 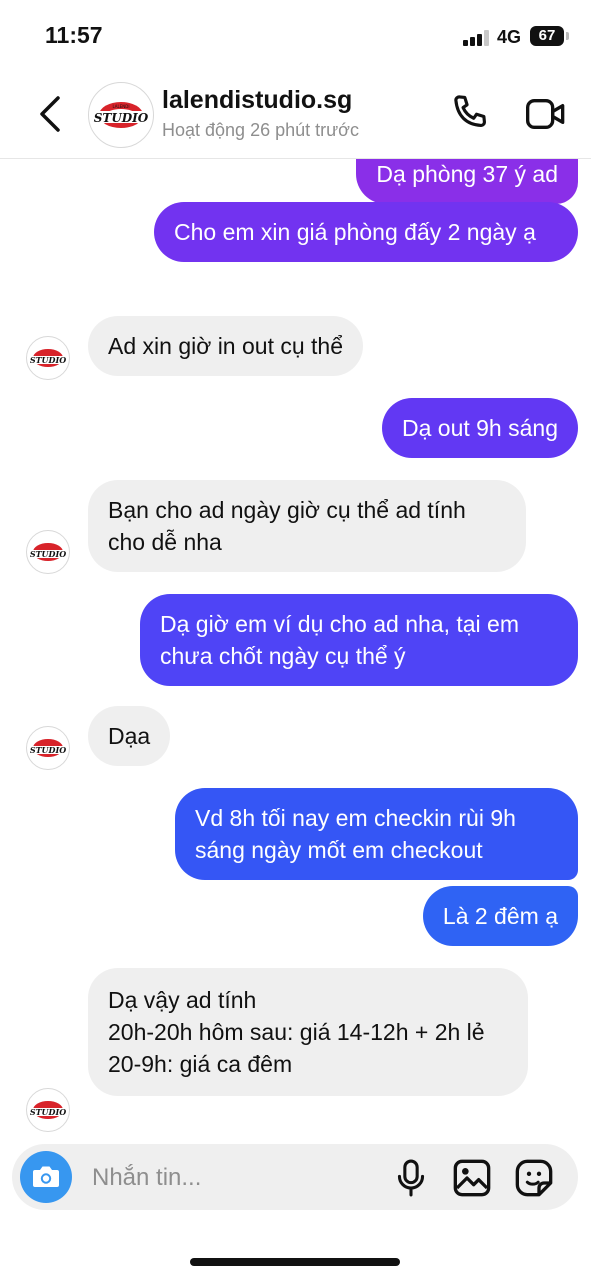 I want to click on active-status: Hoạt động 26 phút trước, so click(x=260, y=130).